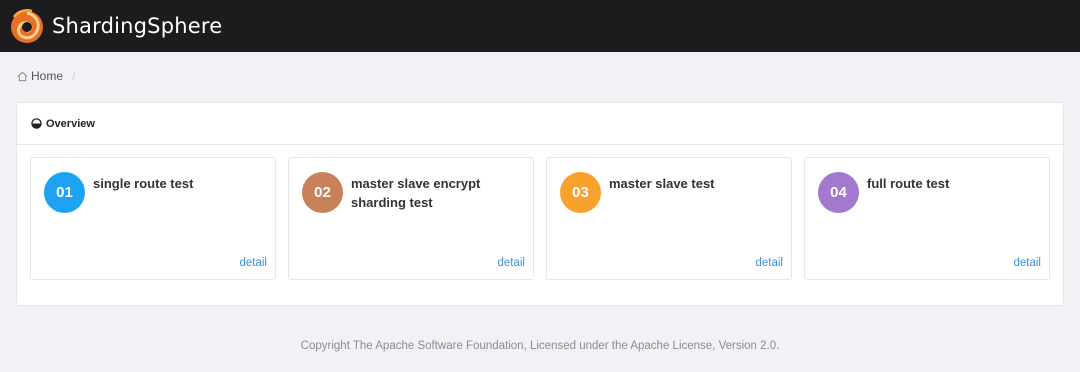 The width and height of the screenshot is (1080, 372). I want to click on card-number-badge: 04, so click(838, 192).